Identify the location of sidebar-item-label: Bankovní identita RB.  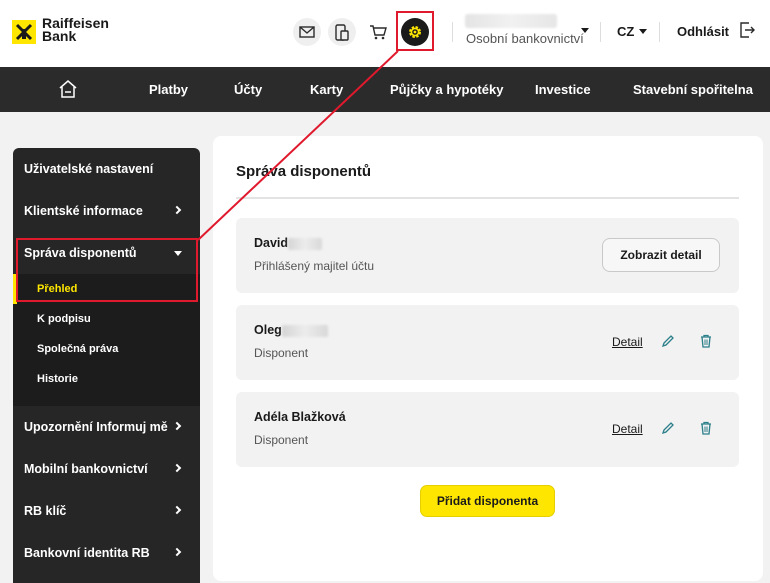
(87, 553).